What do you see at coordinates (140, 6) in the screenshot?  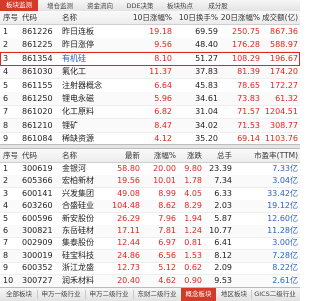 I see `tab-dde-decision: DDE决策` at bounding box center [140, 6].